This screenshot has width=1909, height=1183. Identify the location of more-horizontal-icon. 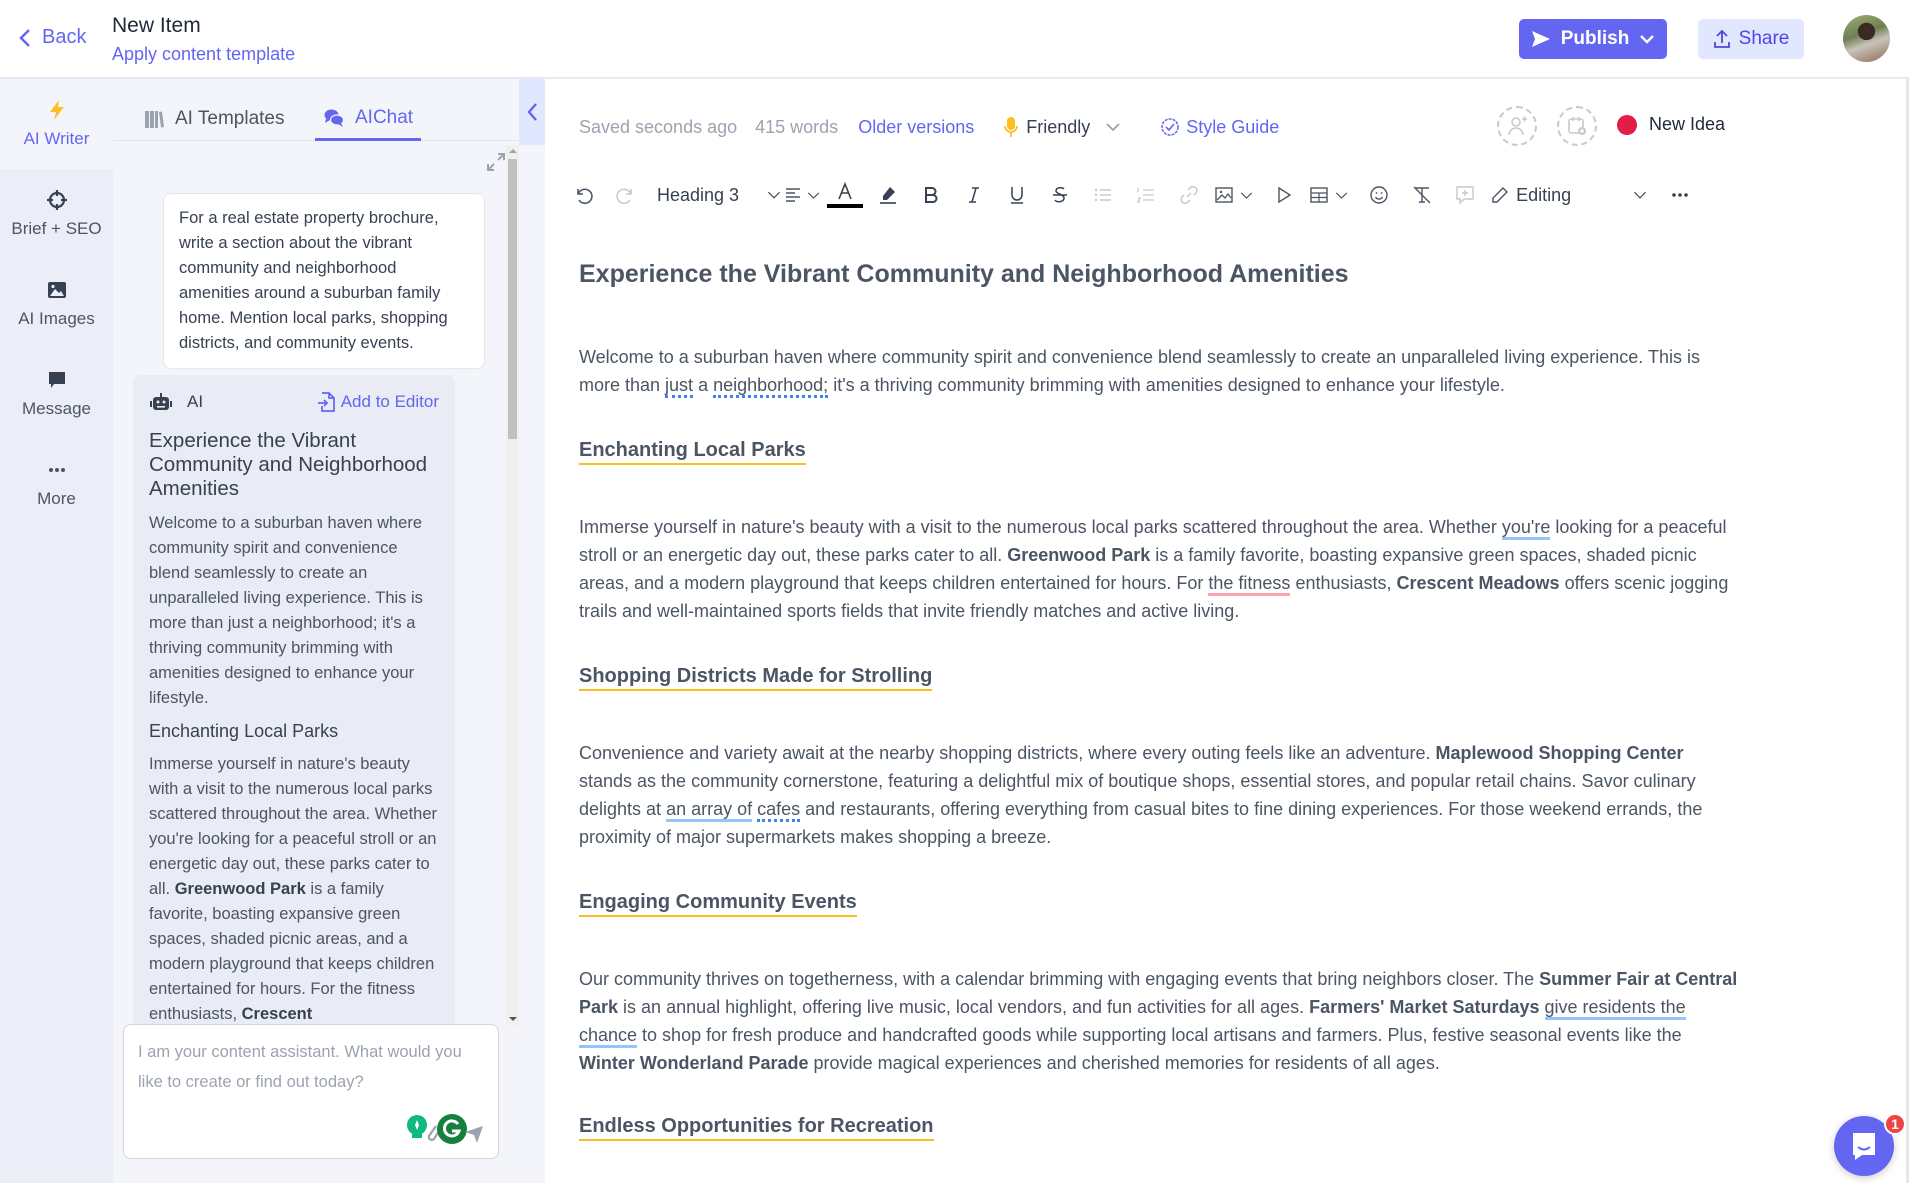
(1680, 195).